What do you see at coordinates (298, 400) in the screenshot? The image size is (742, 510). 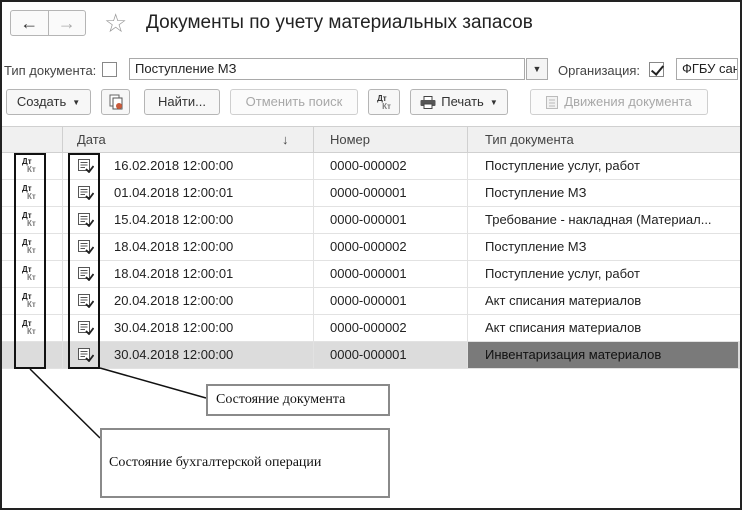 I see `doc-state-callout: Состояние документа` at bounding box center [298, 400].